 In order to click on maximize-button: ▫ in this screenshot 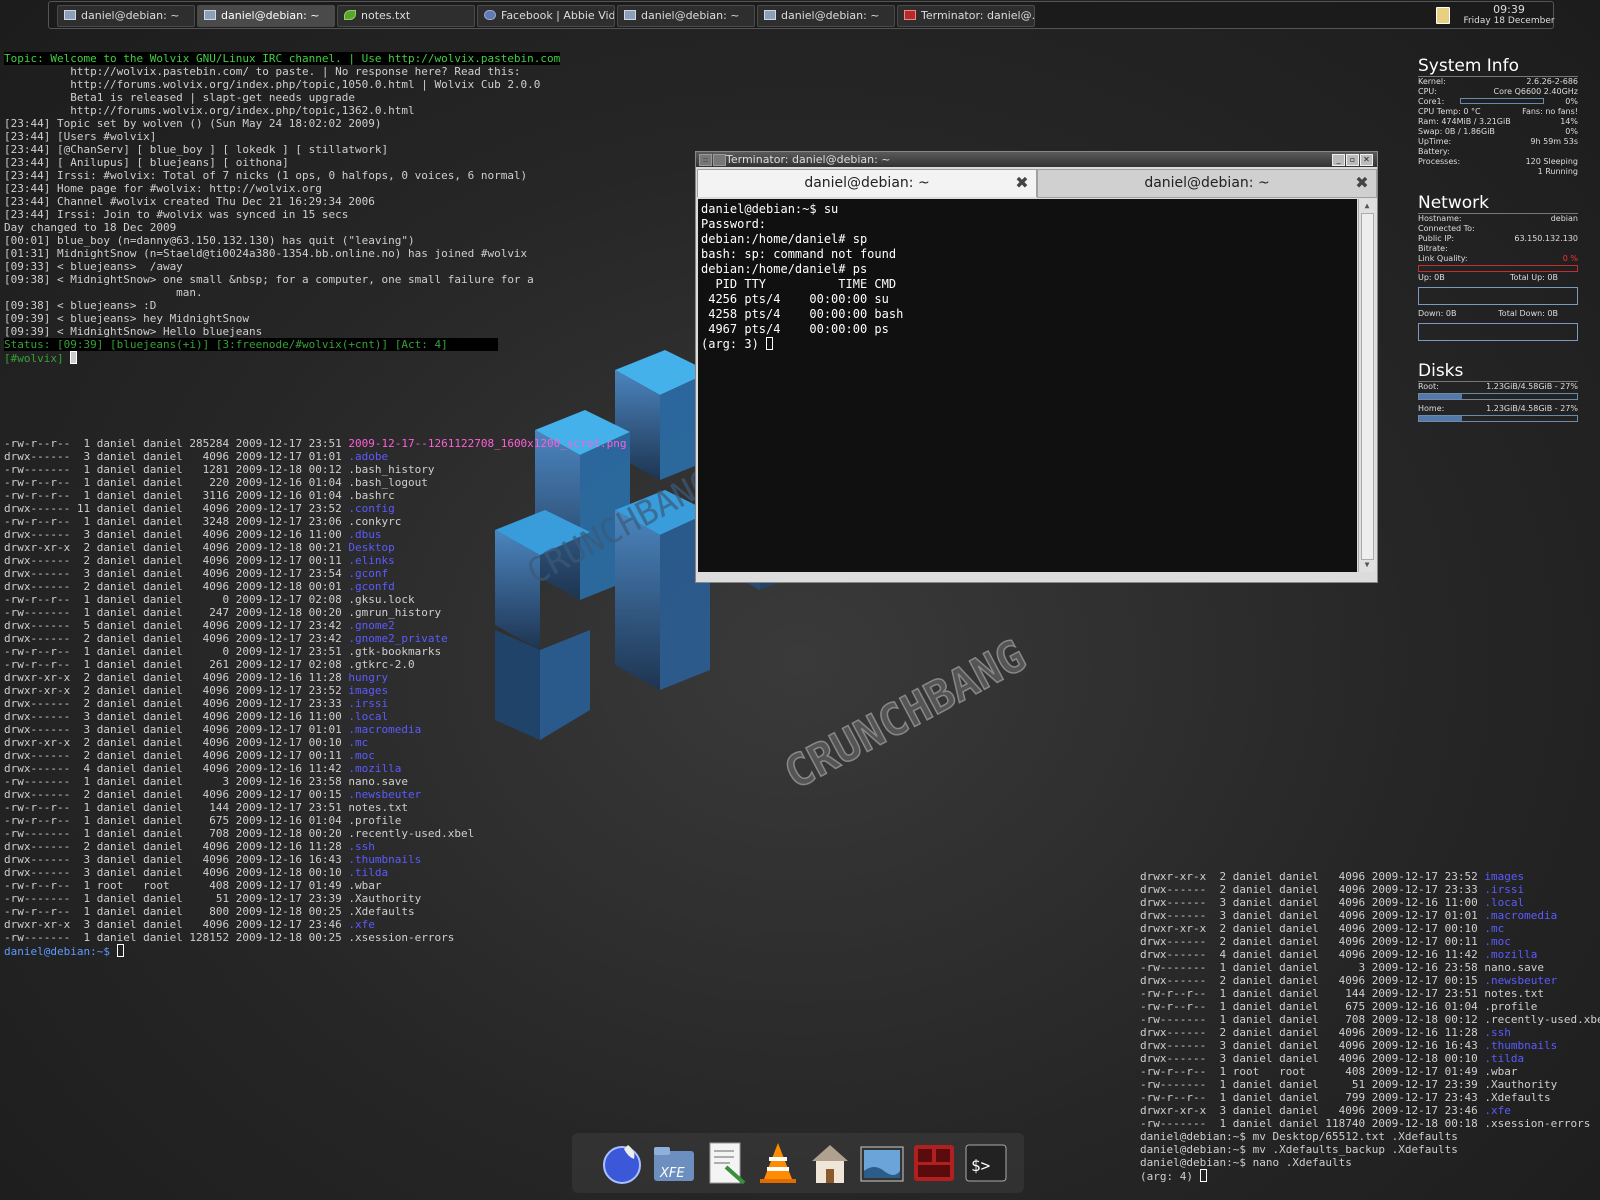, I will do `click(1352, 160)`.